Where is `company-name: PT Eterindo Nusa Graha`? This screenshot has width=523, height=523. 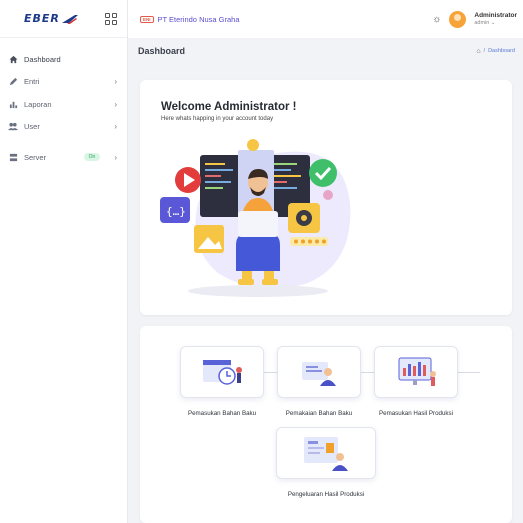
company-name: PT Eterindo Nusa Graha is located at coordinates (198, 19).